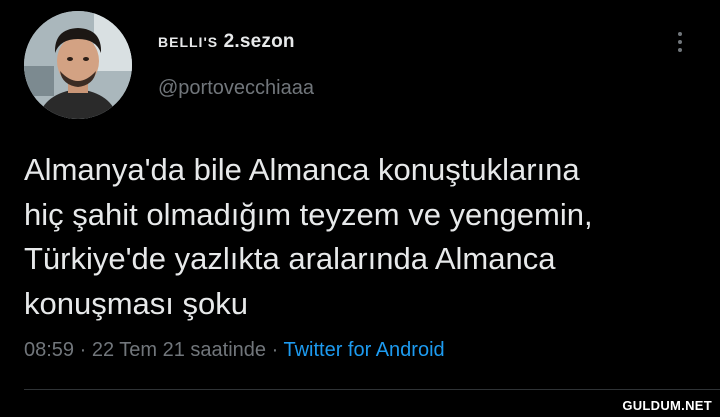  Describe the element at coordinates (188, 42) in the screenshot. I see `display-name-prefix: BELLI'S` at that location.